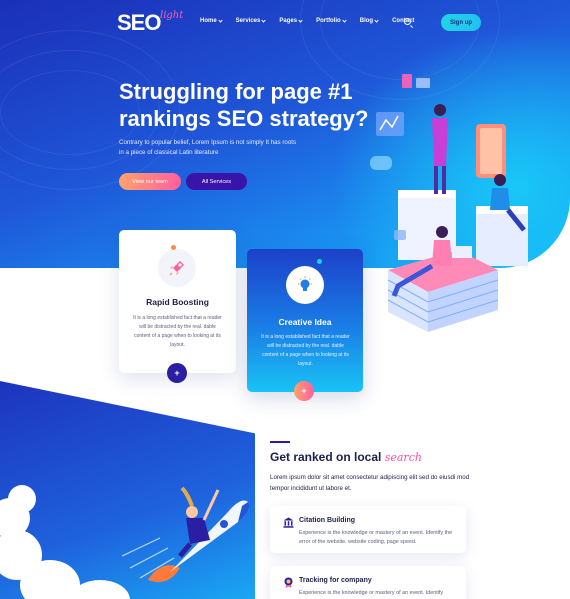 The height and width of the screenshot is (599, 570). Describe the element at coordinates (291, 20) in the screenshot. I see `nav-item-pages: Pages` at that location.